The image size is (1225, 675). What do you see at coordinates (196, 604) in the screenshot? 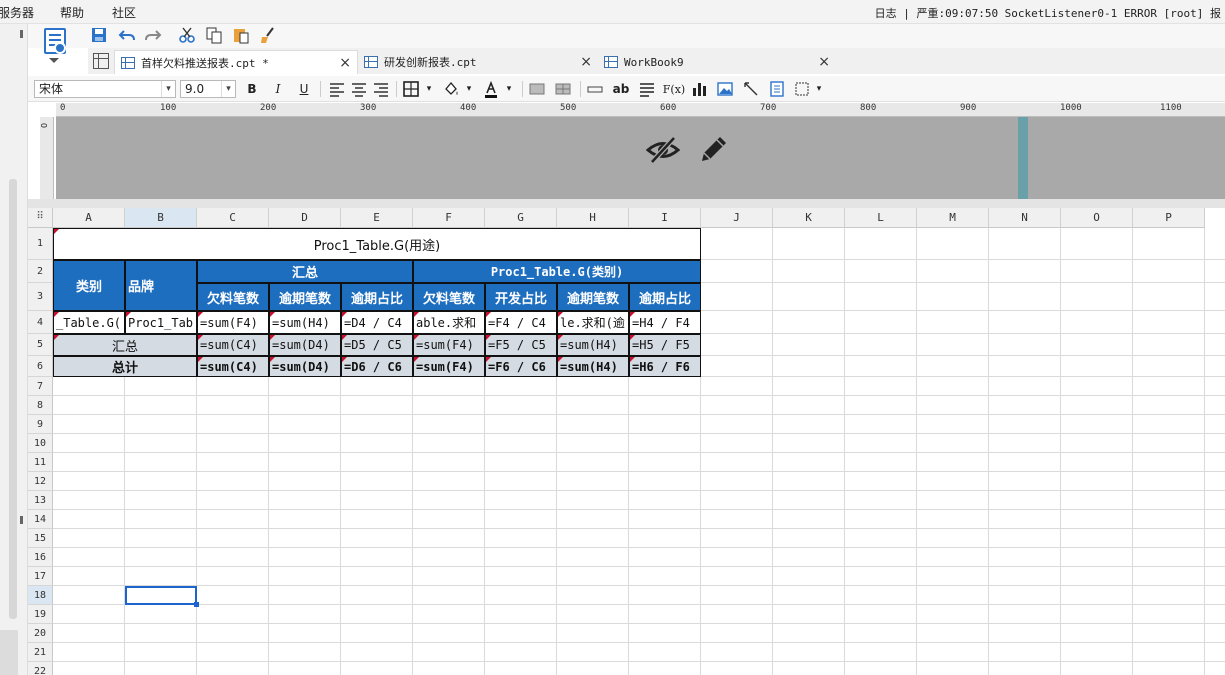
I see `fill-handle` at bounding box center [196, 604].